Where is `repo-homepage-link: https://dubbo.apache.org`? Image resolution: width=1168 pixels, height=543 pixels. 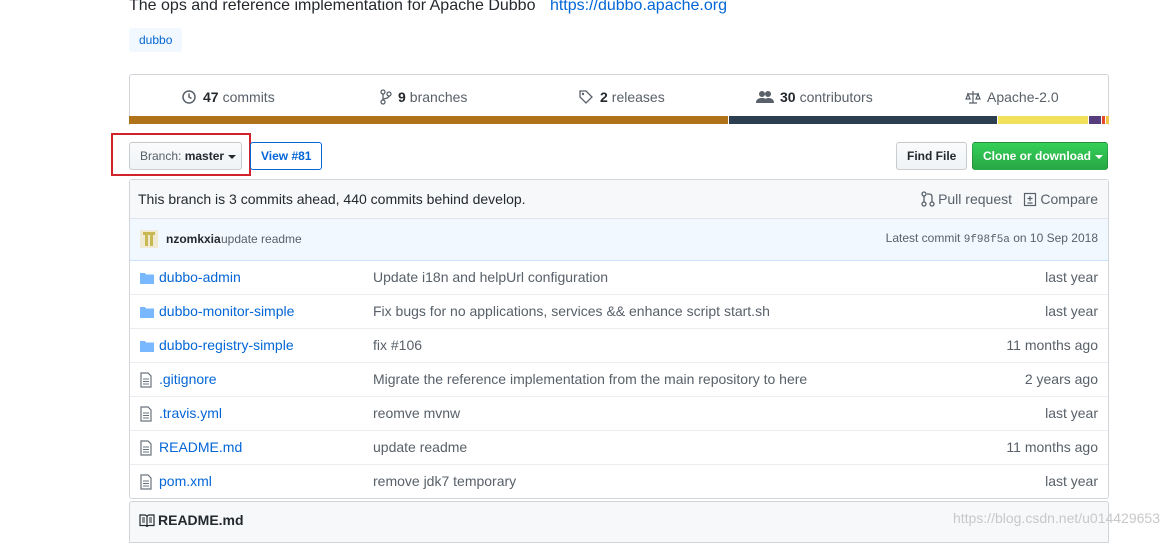
repo-homepage-link: https://dubbo.apache.org is located at coordinates (638, 7).